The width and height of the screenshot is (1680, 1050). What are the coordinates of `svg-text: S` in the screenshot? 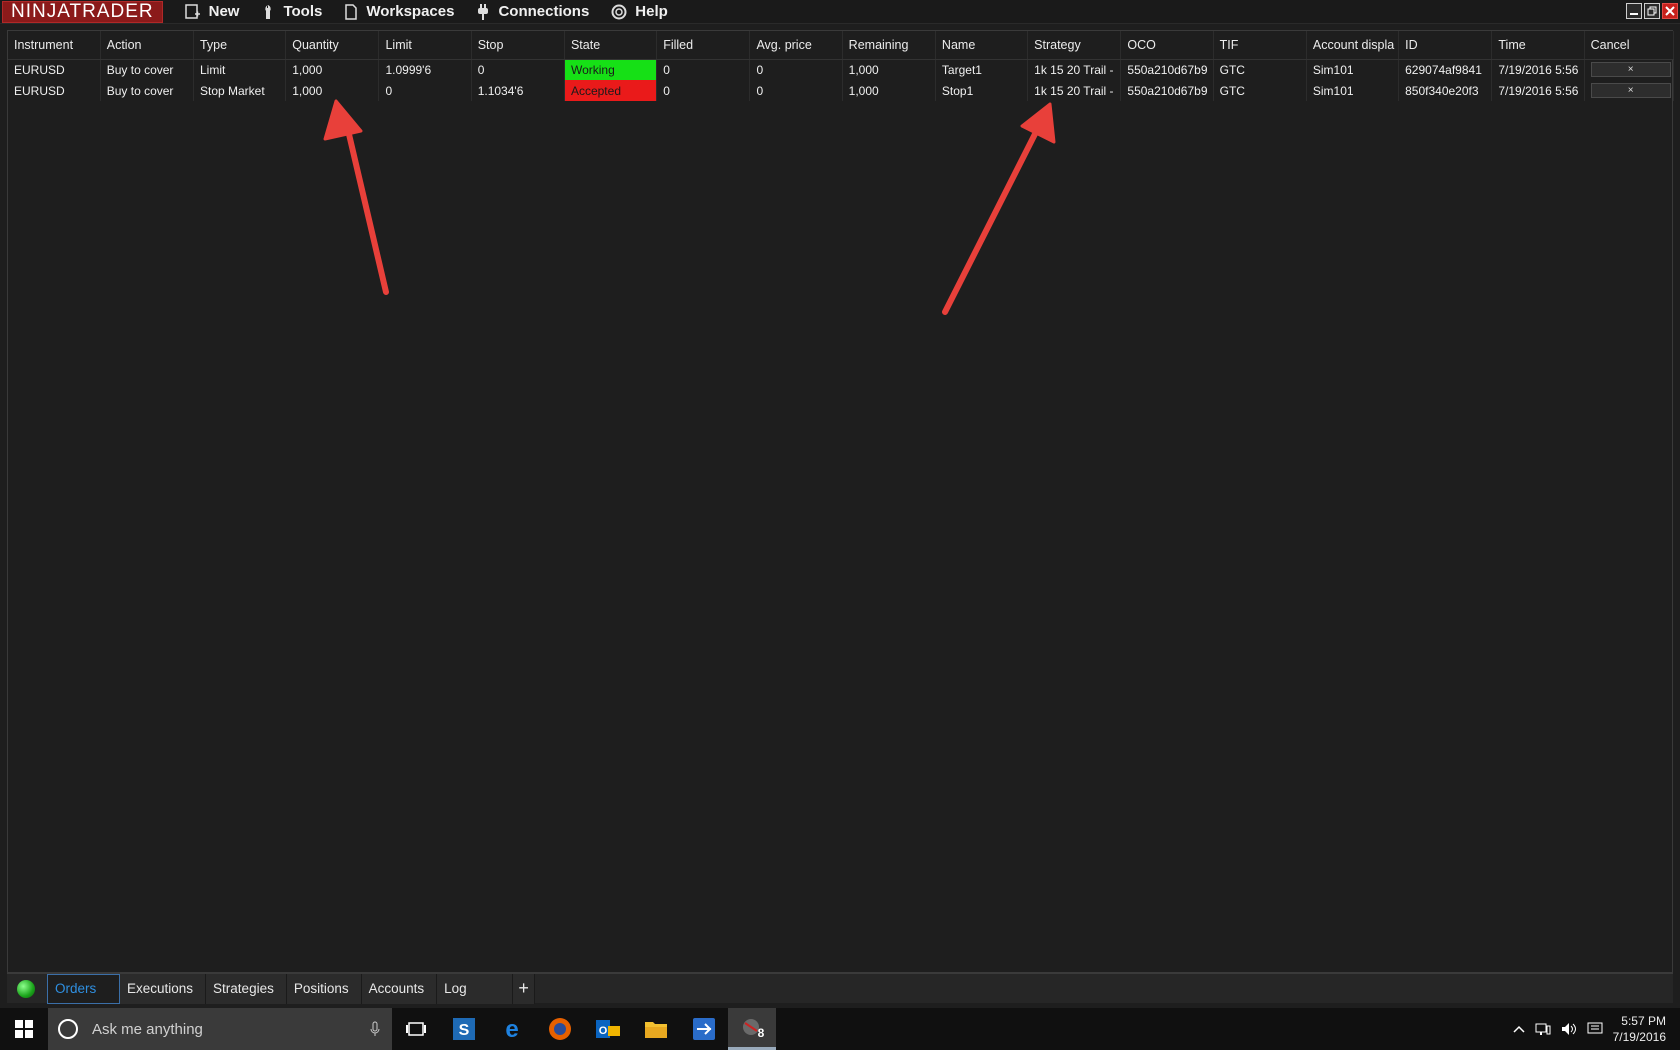 It's located at (464, 1030).